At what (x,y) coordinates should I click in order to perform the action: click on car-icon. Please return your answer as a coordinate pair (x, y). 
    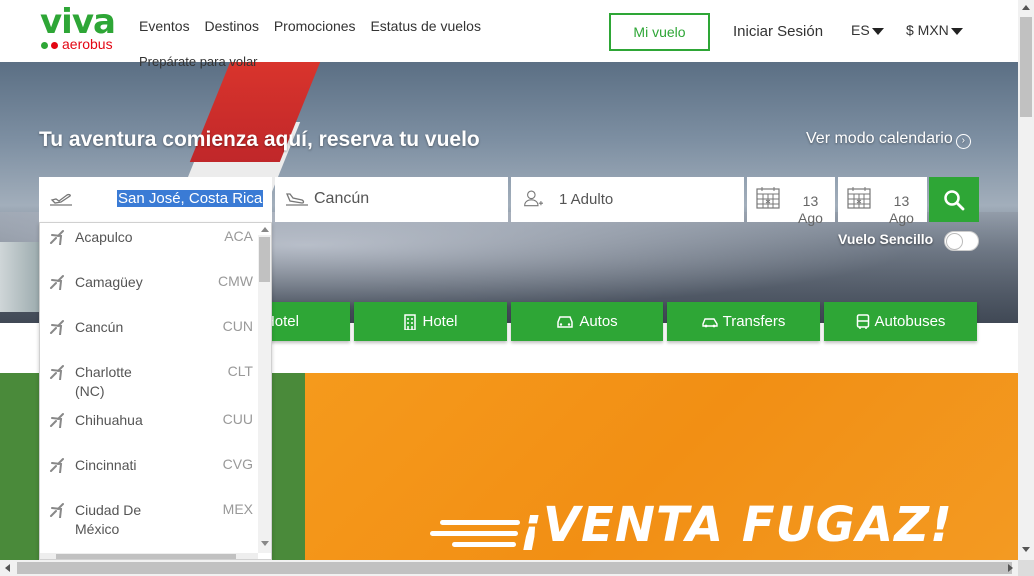
    Looking at the image, I should click on (565, 321).